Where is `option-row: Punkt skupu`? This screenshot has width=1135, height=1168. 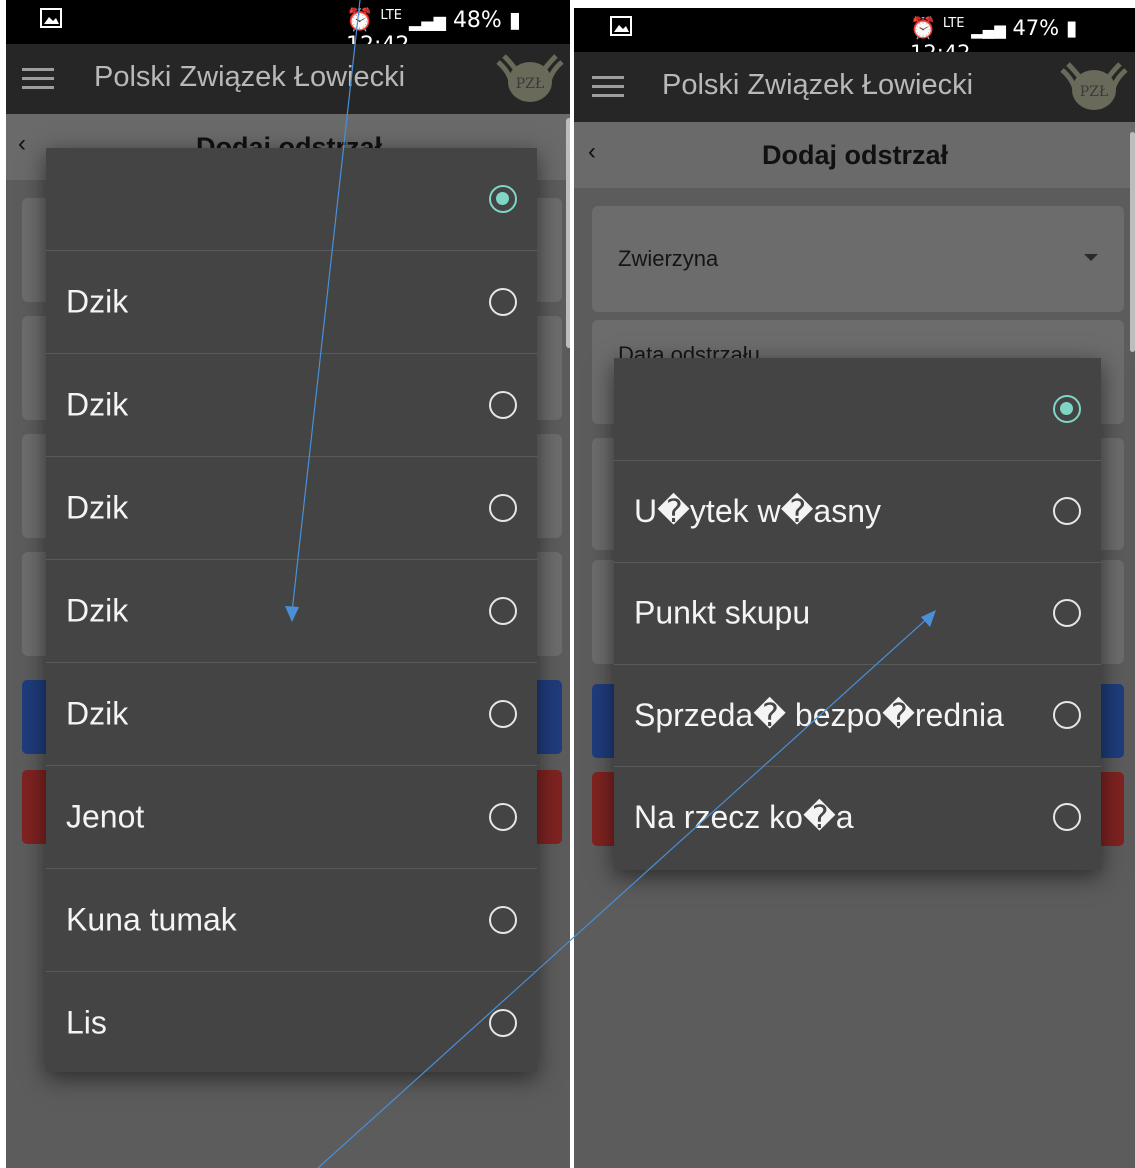 option-row: Punkt skupu is located at coordinates (857, 613).